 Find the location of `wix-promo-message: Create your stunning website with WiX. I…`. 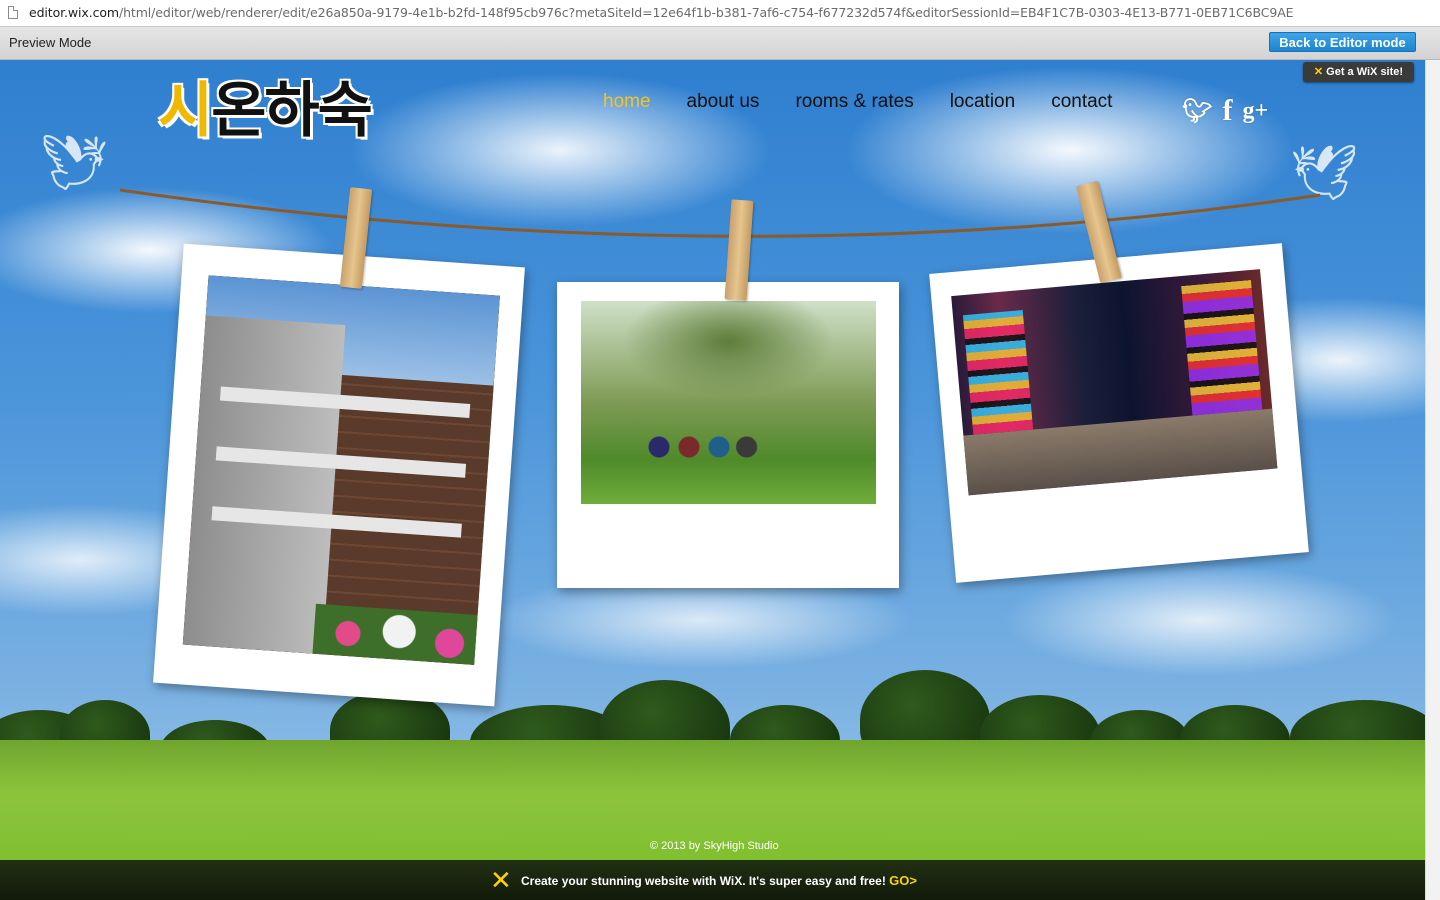

wix-promo-message: Create your stunning website with WiX. I… is located at coordinates (703, 881).